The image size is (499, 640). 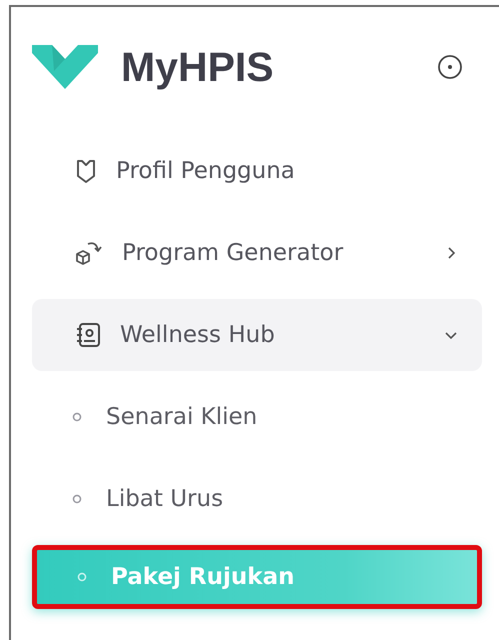 I want to click on menu-item: Profil Pengguna, so click(x=257, y=171).